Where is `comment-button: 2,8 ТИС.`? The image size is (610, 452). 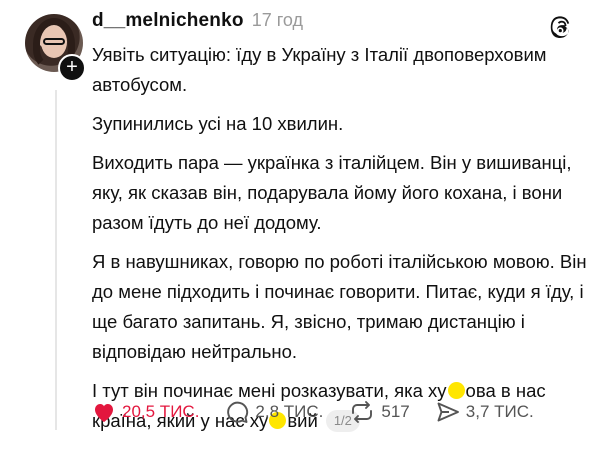
comment-button: 2,8 ТИС. is located at coordinates (274, 412).